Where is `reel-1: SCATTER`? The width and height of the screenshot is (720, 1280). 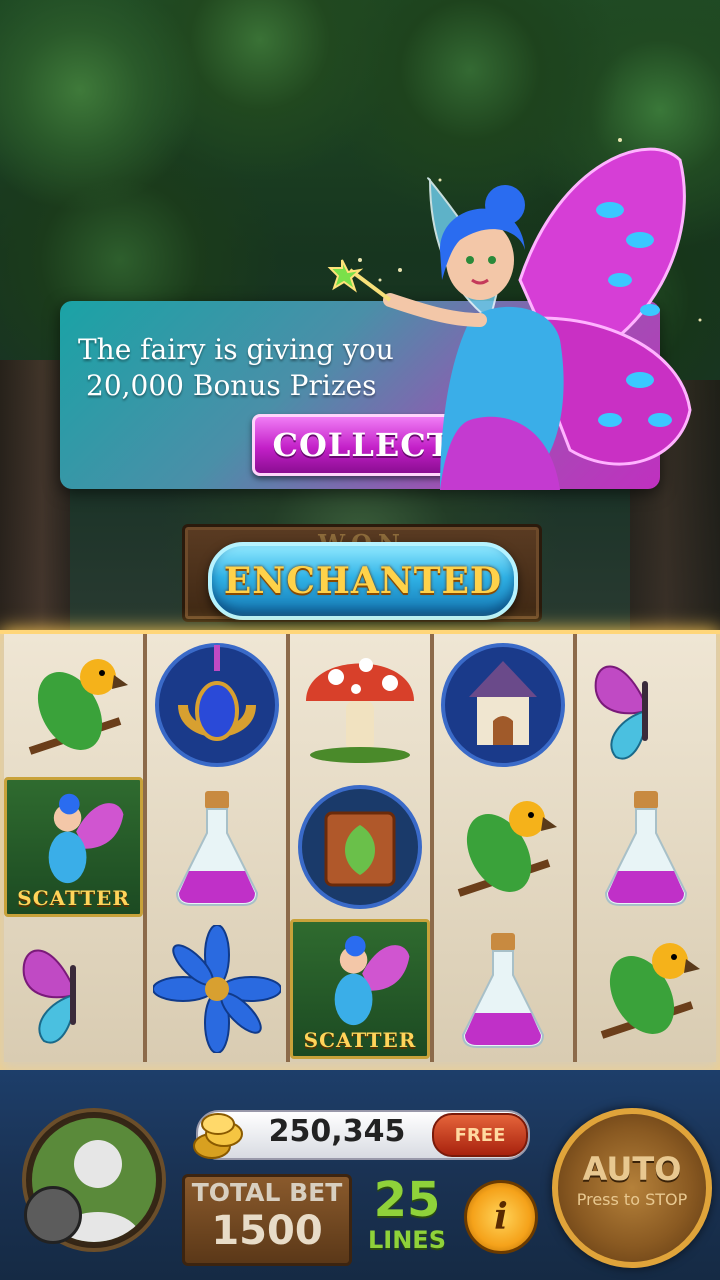 reel-1: SCATTER is located at coordinates (76, 848).